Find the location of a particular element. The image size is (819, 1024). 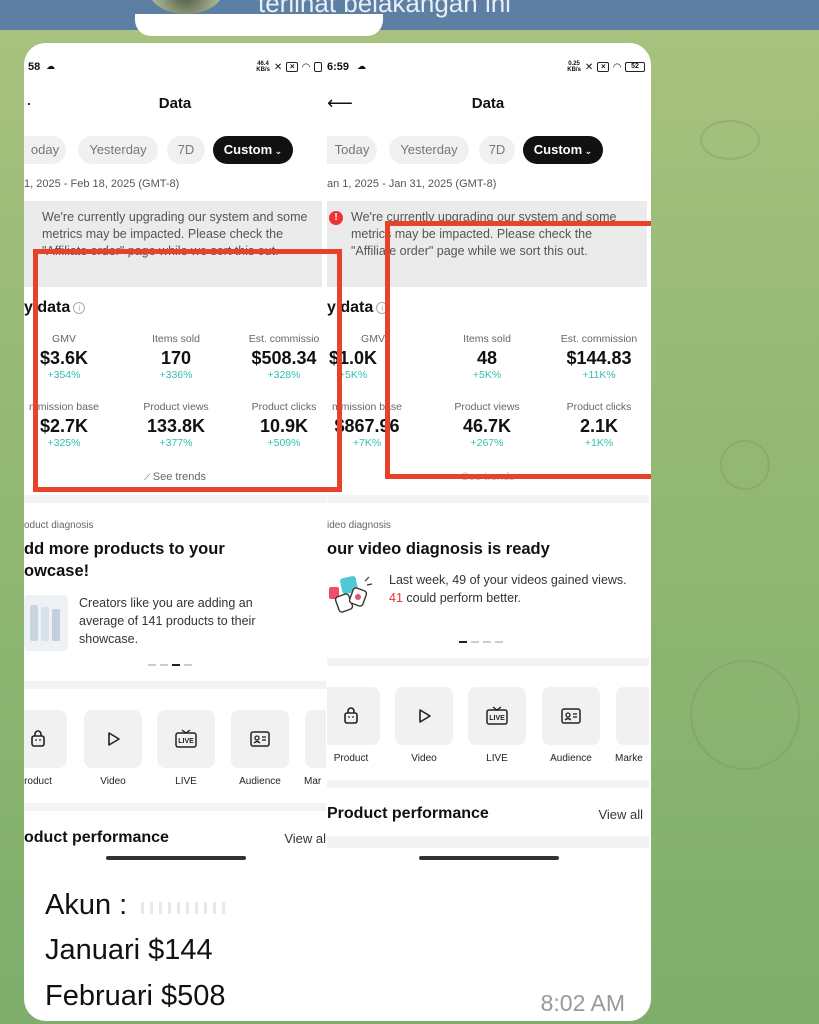

shortcut-label: Audience is located at coordinates (260, 781).